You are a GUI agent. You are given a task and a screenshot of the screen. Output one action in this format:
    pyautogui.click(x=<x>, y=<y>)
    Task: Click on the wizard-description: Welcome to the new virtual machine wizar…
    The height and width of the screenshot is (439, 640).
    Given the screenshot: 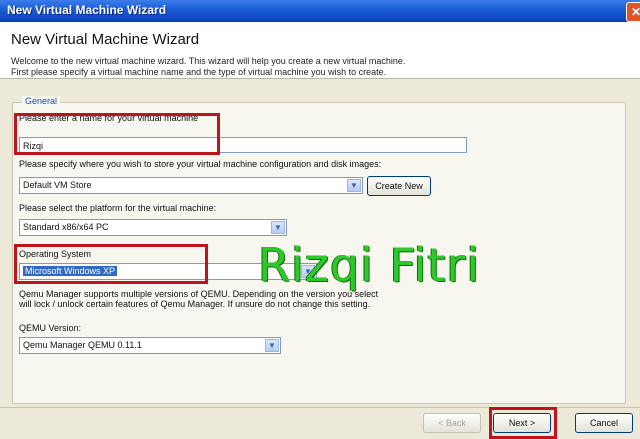 What is the action you would take?
    pyautogui.click(x=311, y=67)
    